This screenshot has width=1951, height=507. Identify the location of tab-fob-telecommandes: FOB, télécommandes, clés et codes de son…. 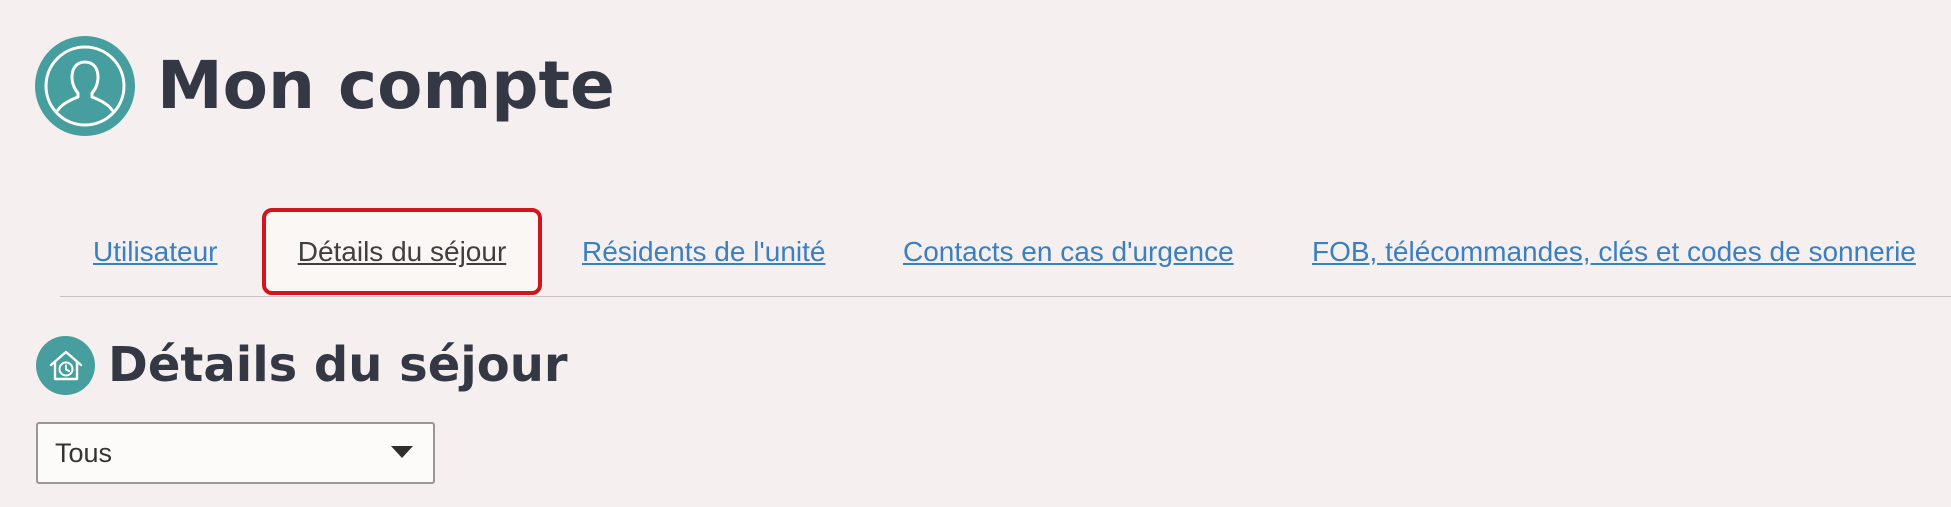
(1614, 252).